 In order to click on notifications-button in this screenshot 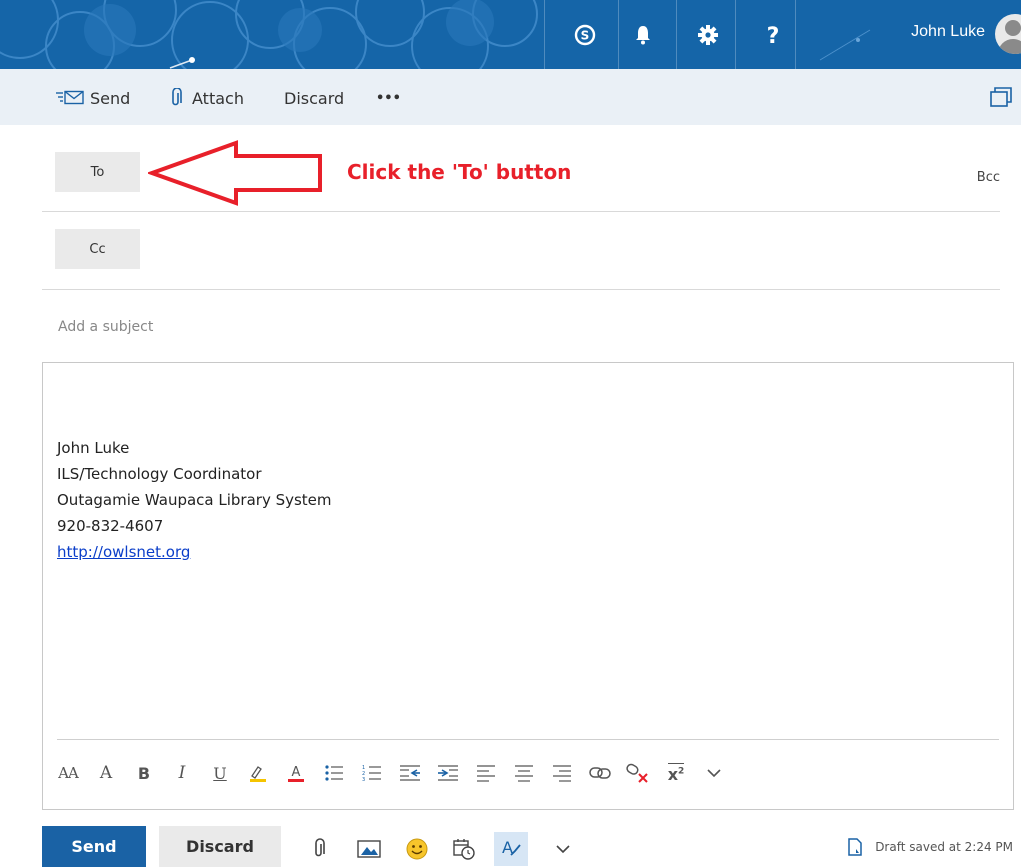, I will do `click(643, 34)`.